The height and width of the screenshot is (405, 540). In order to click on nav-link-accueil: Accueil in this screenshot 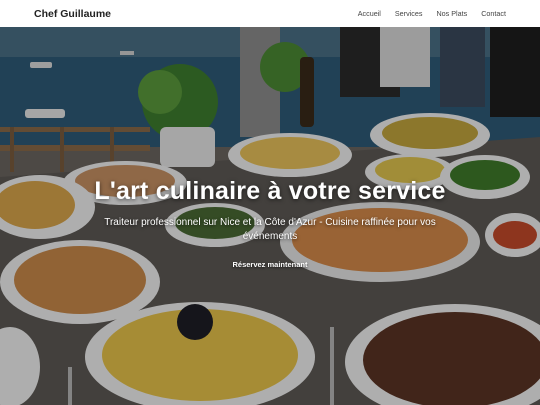, I will do `click(369, 13)`.